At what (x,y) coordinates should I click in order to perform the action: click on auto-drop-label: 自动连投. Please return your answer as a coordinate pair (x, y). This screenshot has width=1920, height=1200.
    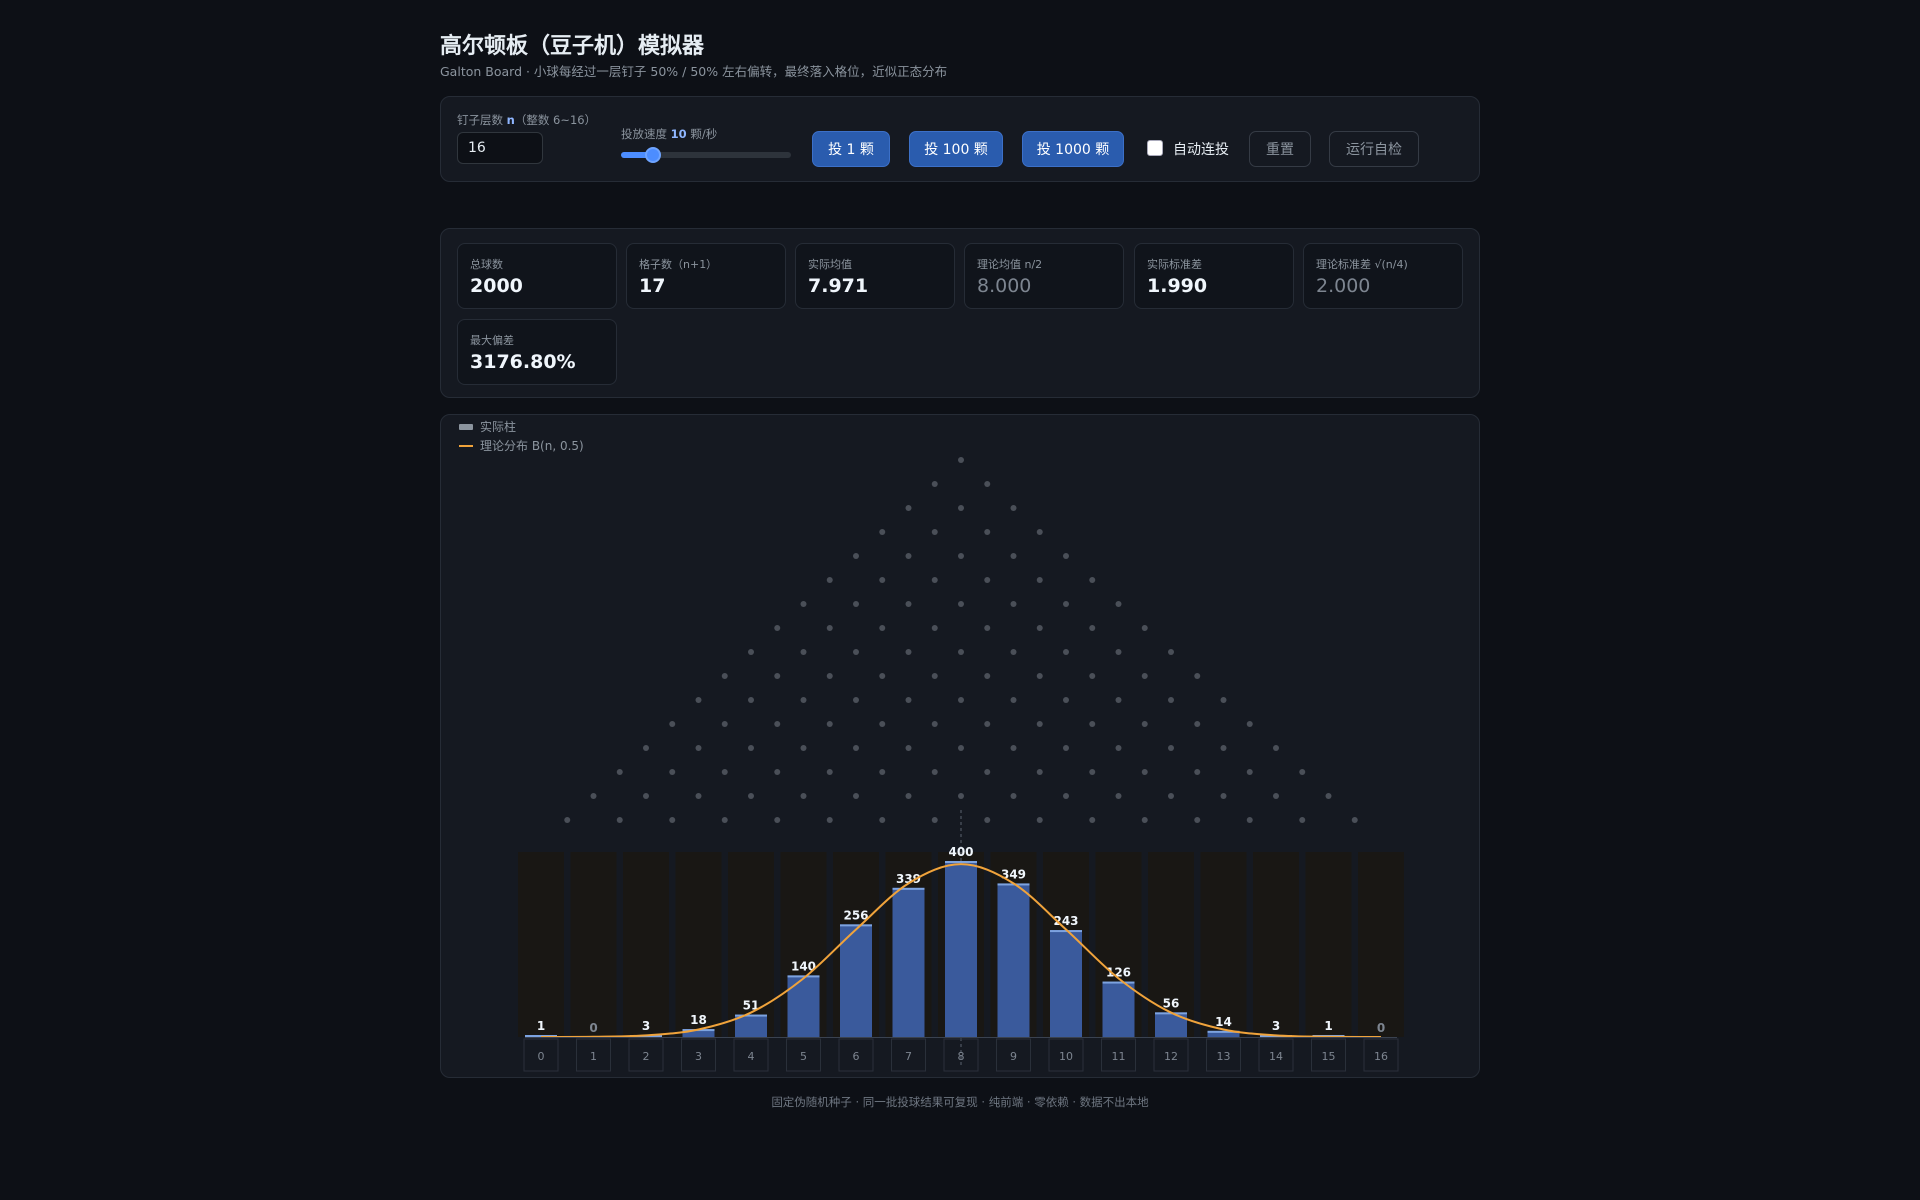
    Looking at the image, I should click on (1201, 149).